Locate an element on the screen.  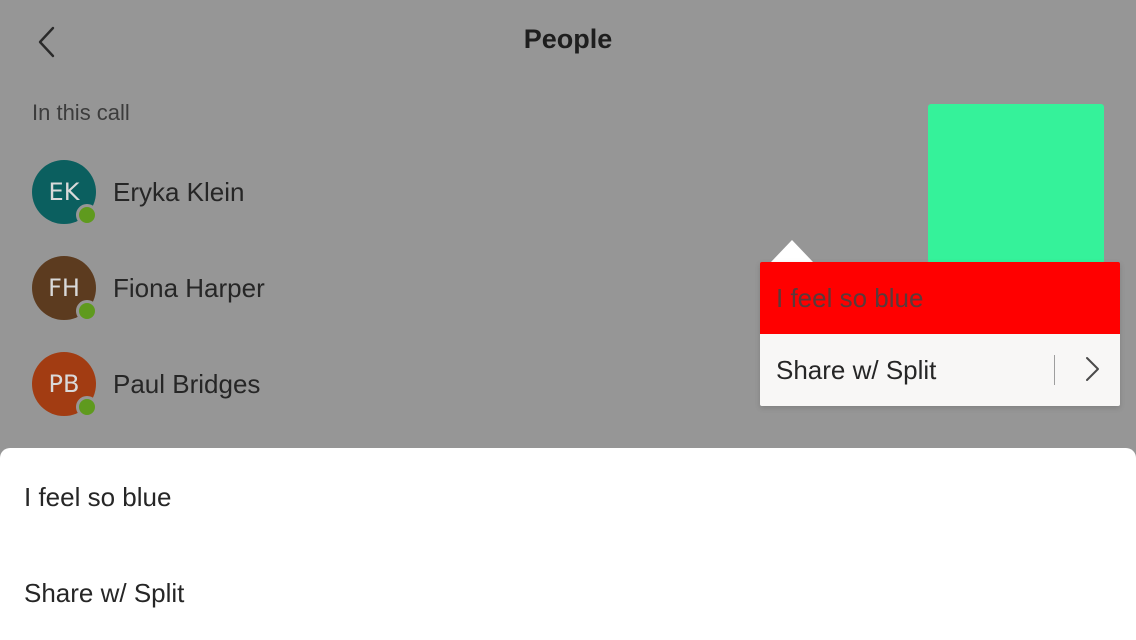
avatar: PB is located at coordinates (65, 385).